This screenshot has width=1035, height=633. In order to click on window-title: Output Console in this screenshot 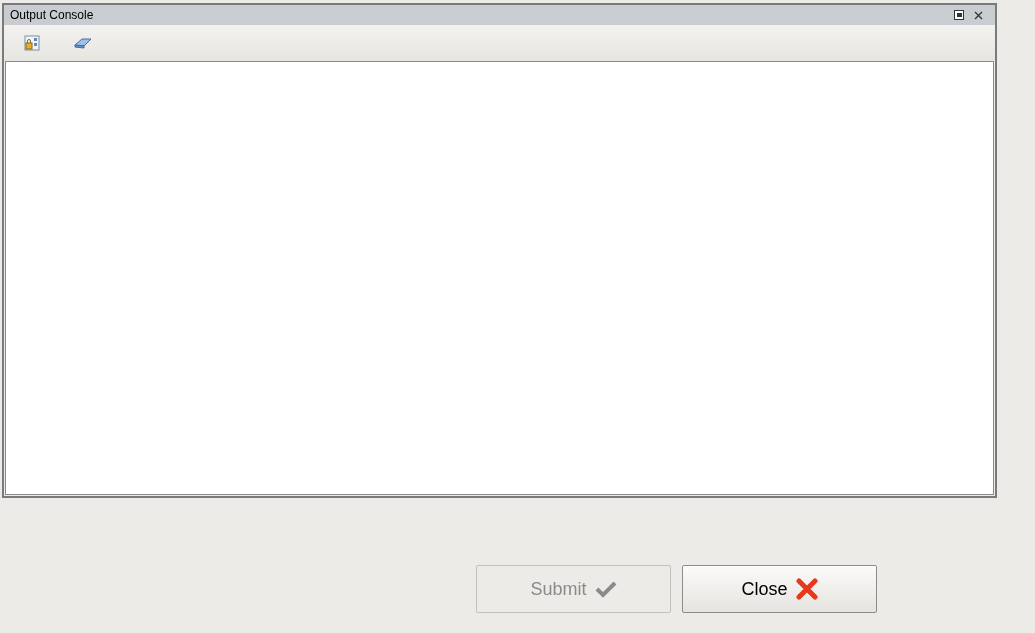, I will do `click(52, 15)`.